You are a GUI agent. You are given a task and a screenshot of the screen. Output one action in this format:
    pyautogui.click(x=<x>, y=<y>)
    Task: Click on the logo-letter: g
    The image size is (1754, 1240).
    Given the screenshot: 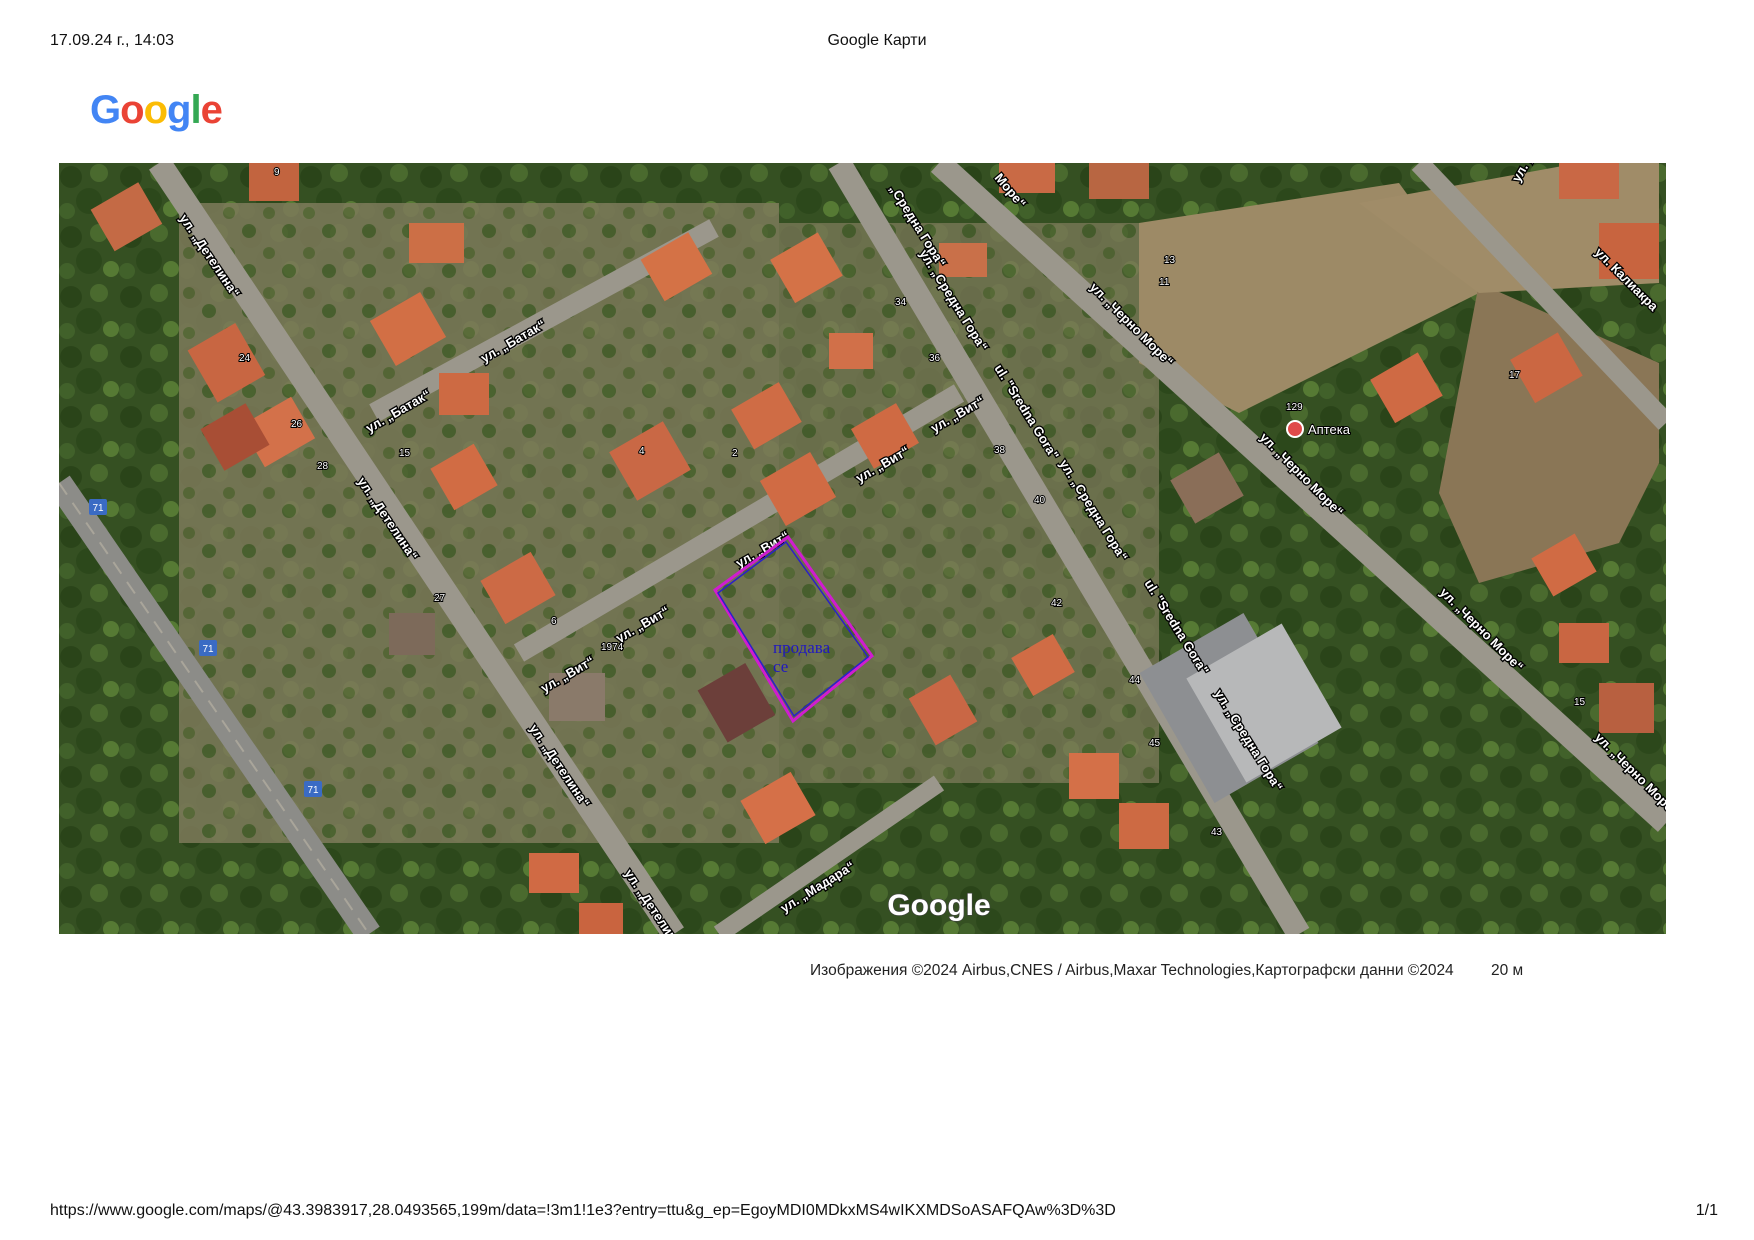 What is the action you would take?
    pyautogui.click(x=179, y=110)
    